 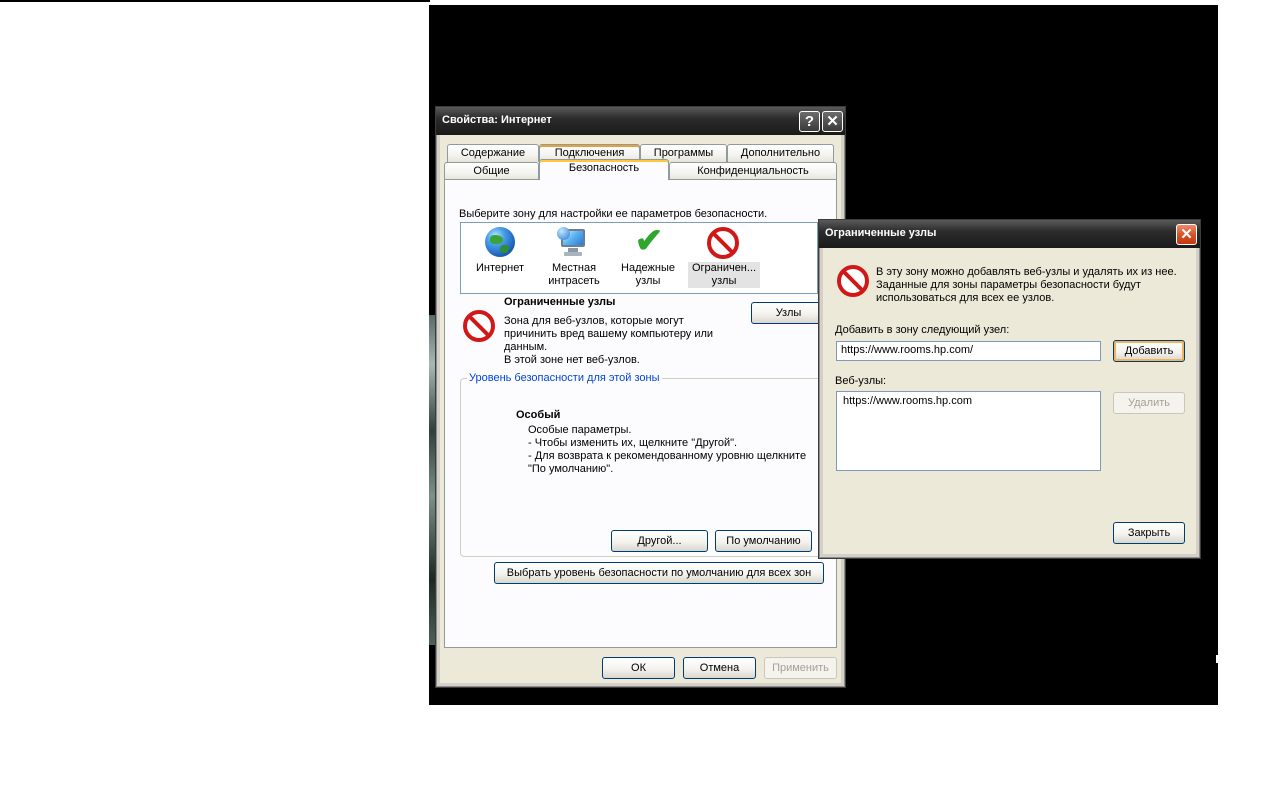 I want to click on tab-label: Безопасность, so click(x=604, y=168).